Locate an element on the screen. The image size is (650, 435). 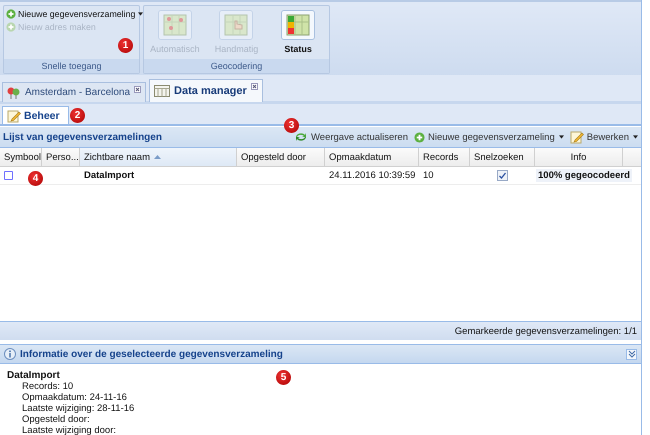
detail-line: Laatste wijziging door: is located at coordinates (69, 430).